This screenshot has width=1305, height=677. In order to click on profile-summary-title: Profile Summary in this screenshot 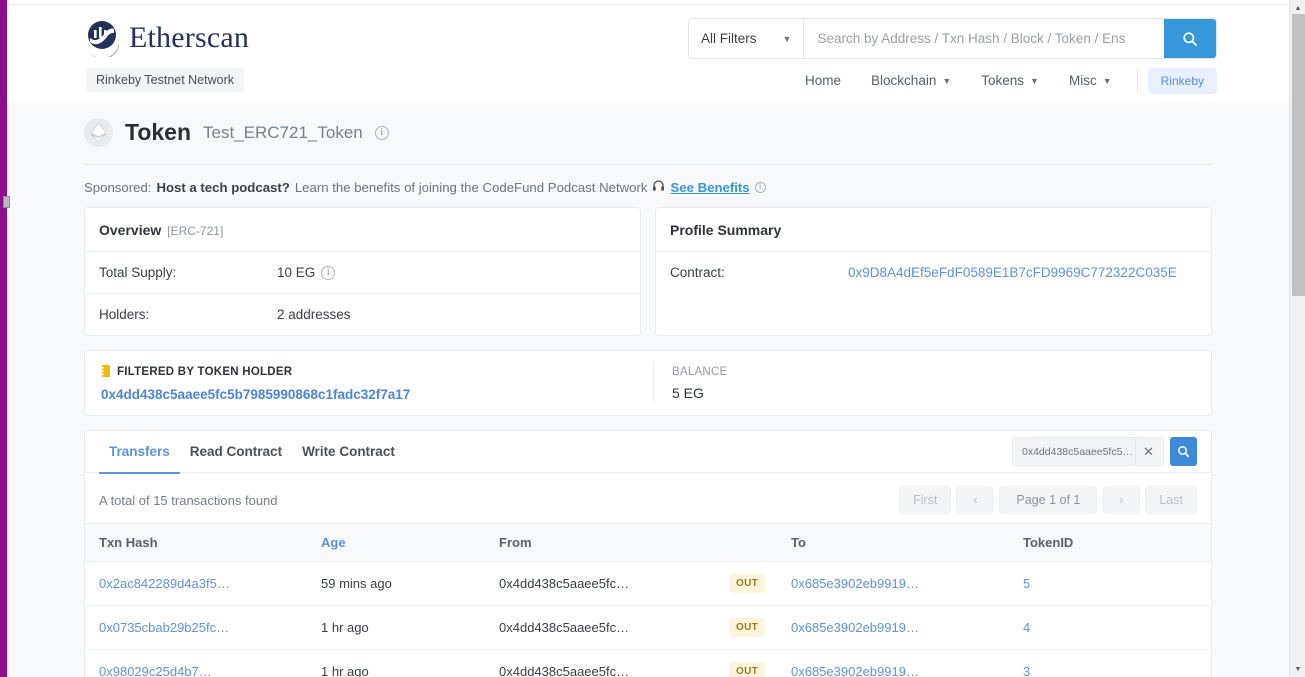, I will do `click(726, 230)`.